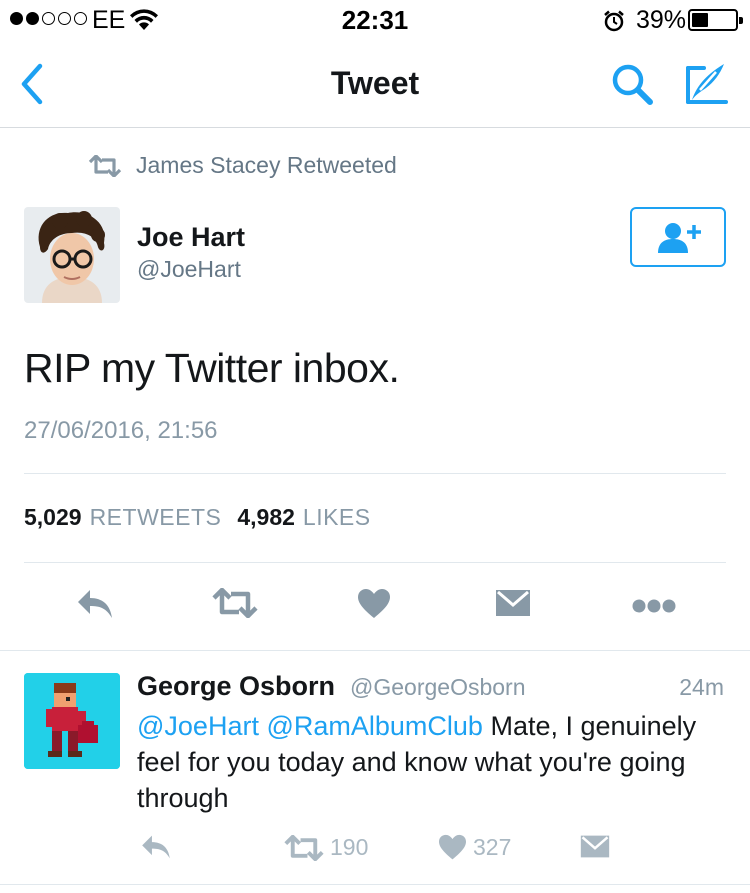 Image resolution: width=750 pixels, height=893 pixels. I want to click on retweet-context: James Stacey Retweeted, so click(242, 165).